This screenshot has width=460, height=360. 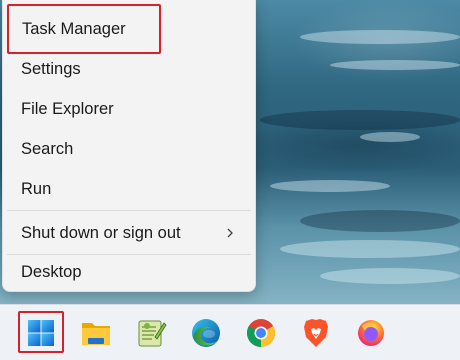 What do you see at coordinates (51, 271) in the screenshot?
I see `menu-item-label: Desktop` at bounding box center [51, 271].